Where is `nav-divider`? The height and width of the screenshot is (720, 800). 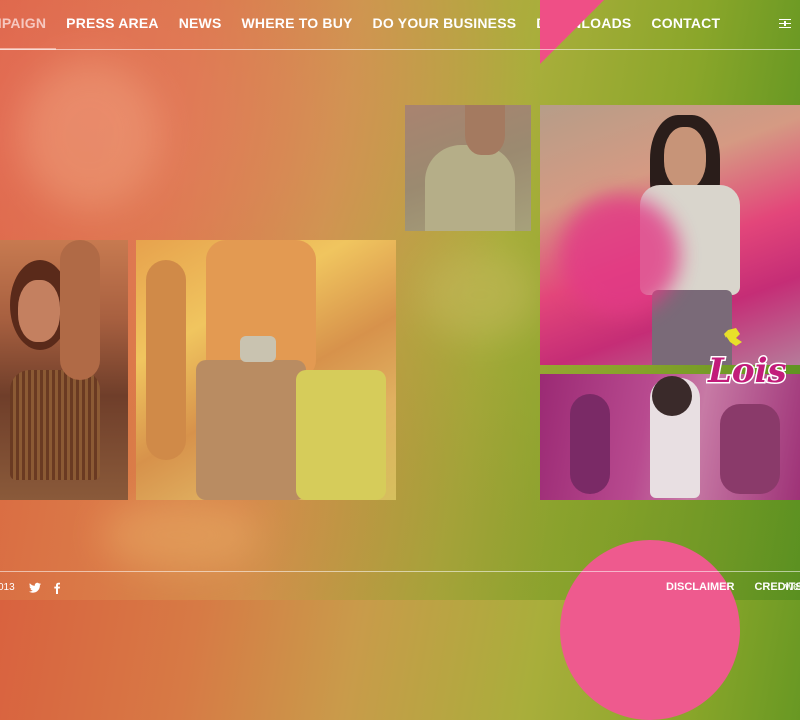 nav-divider is located at coordinates (400, 49).